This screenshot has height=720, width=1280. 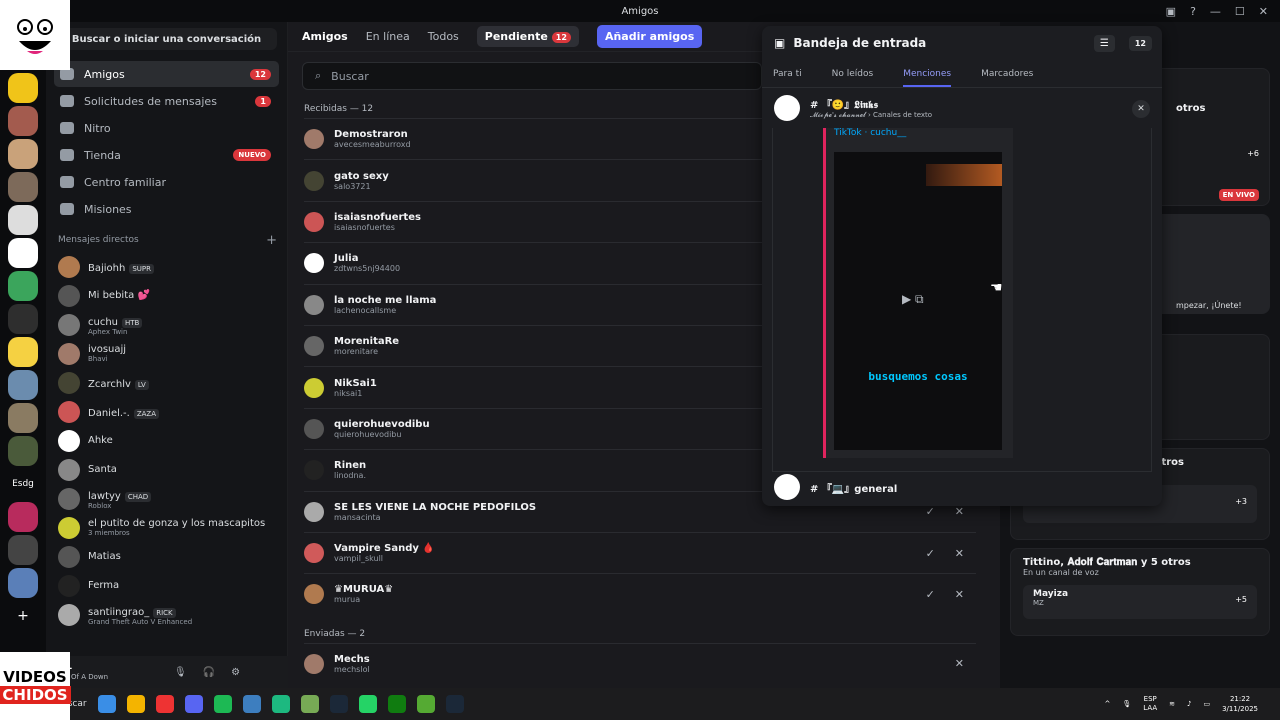 I want to click on tray-mic-icon: 🎙, so click(x=1126, y=704).